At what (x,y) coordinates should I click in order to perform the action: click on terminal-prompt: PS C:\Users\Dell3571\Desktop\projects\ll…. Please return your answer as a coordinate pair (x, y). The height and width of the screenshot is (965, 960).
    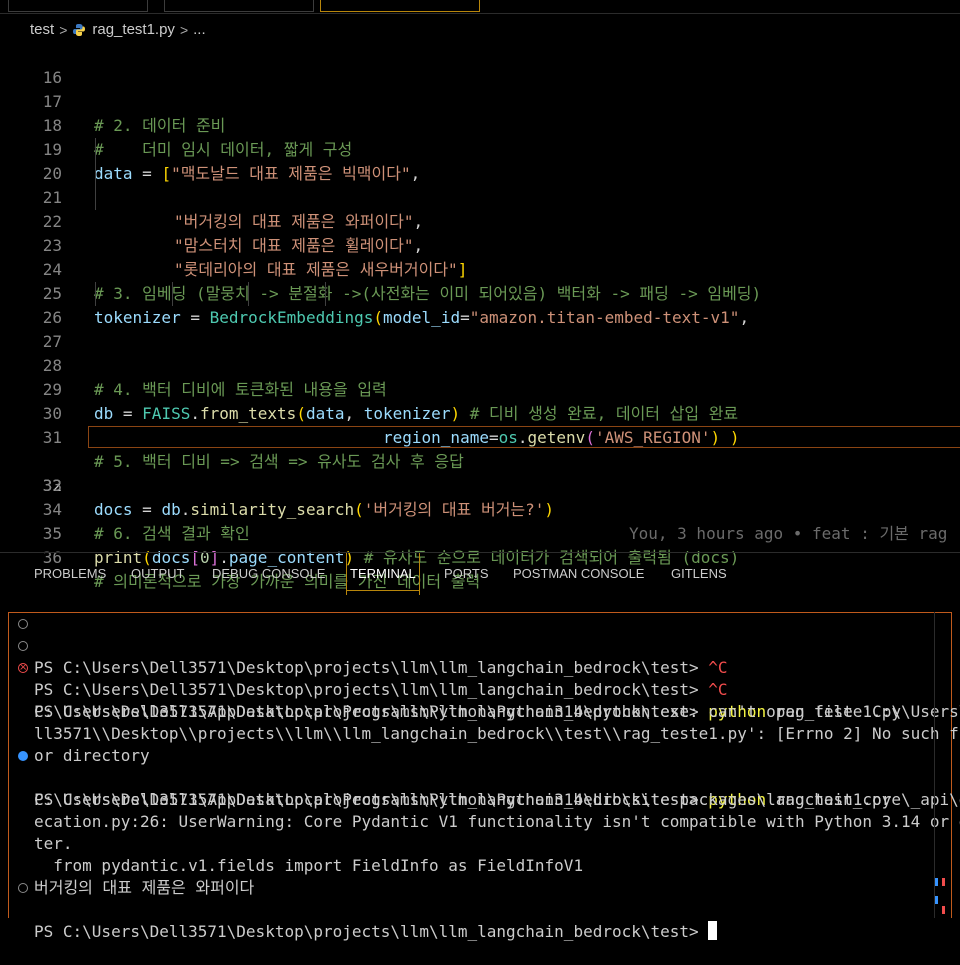
    Looking at the image, I should click on (371, 931).